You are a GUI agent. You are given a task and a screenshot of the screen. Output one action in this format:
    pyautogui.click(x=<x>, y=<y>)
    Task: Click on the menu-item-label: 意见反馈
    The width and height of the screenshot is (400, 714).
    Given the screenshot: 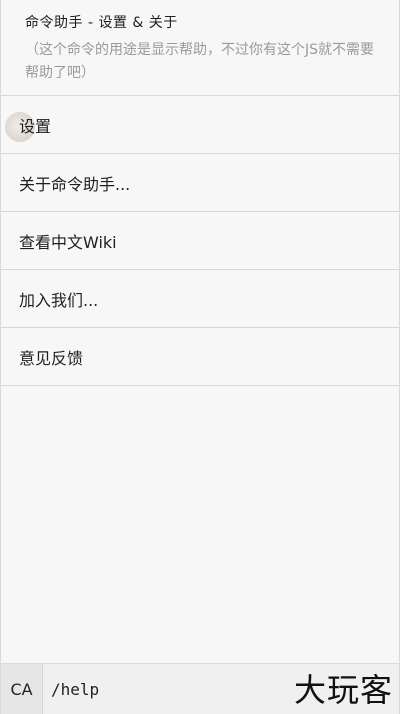 What is the action you would take?
    pyautogui.click(x=51, y=358)
    